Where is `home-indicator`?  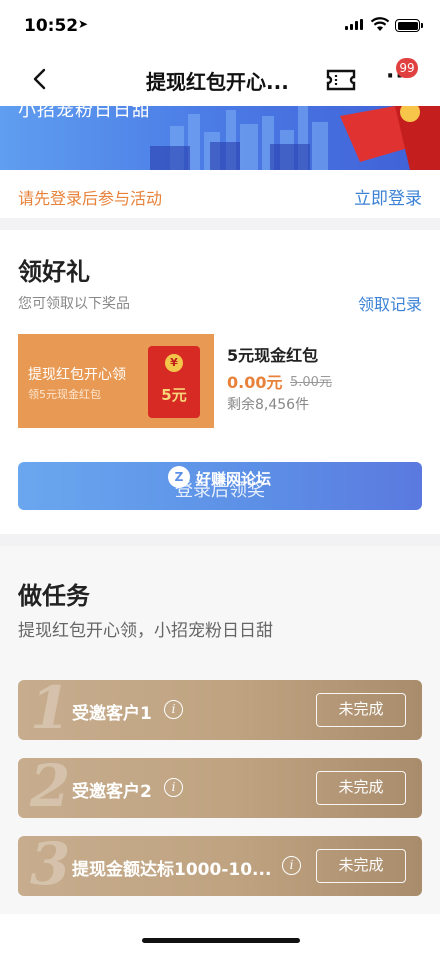 home-indicator is located at coordinates (221, 940).